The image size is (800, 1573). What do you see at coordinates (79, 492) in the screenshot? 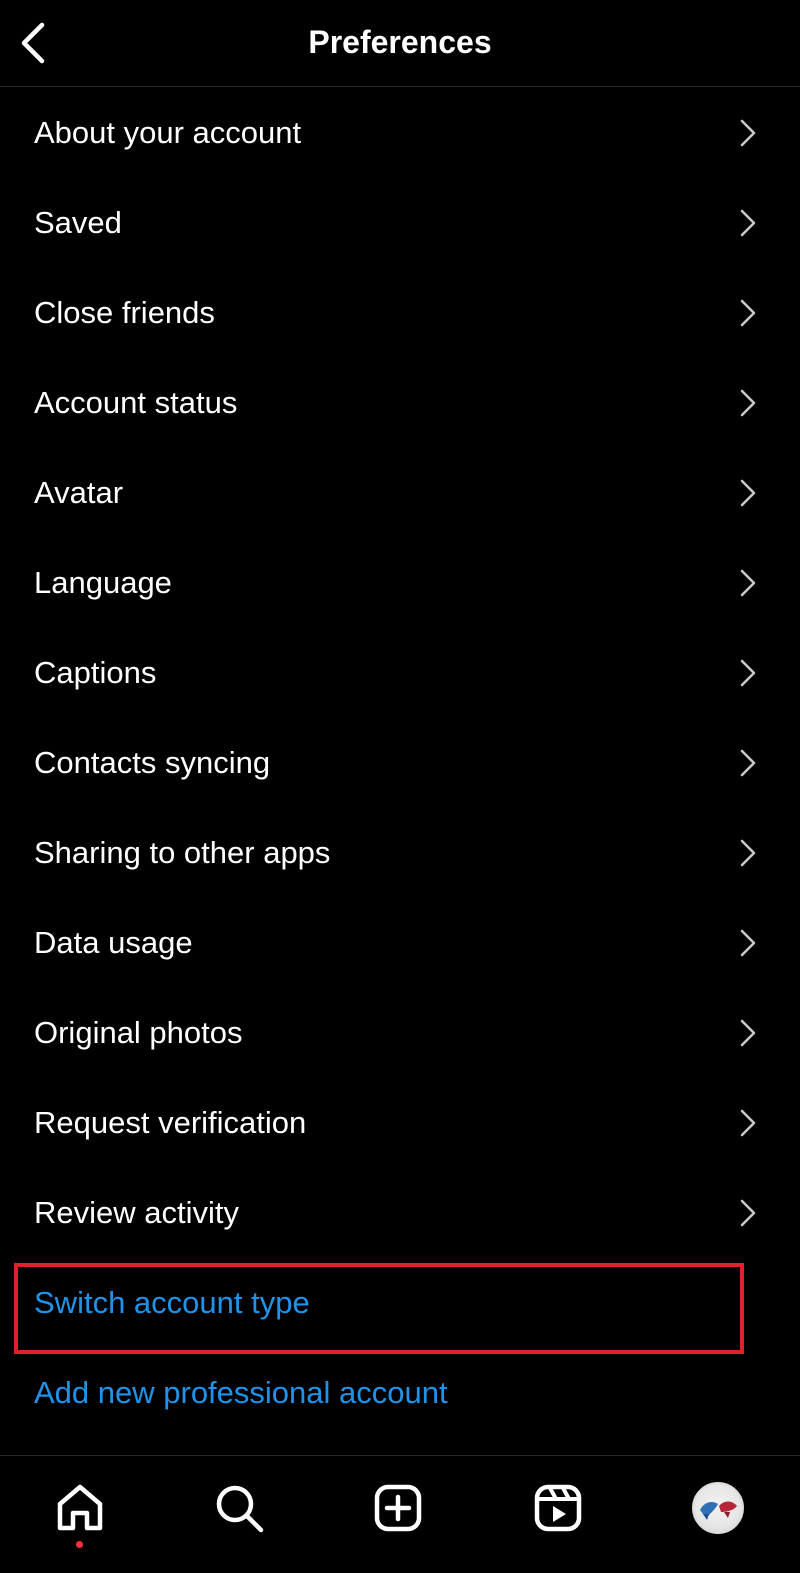
I see `menu-item-label: Avatar` at bounding box center [79, 492].